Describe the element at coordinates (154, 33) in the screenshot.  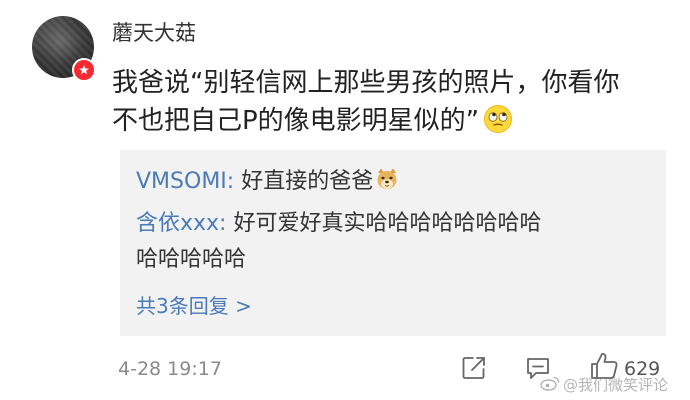
I see `username: 蘑天大菇` at that location.